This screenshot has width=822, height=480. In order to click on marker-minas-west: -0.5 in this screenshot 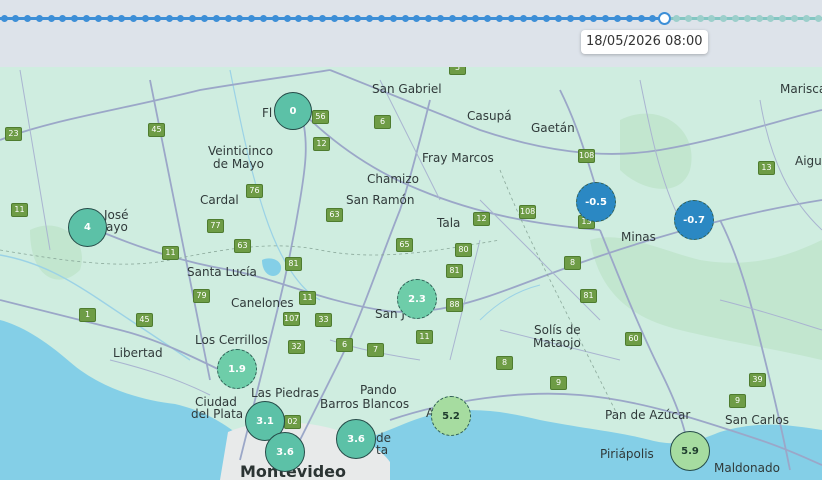, I will do `click(596, 202)`.